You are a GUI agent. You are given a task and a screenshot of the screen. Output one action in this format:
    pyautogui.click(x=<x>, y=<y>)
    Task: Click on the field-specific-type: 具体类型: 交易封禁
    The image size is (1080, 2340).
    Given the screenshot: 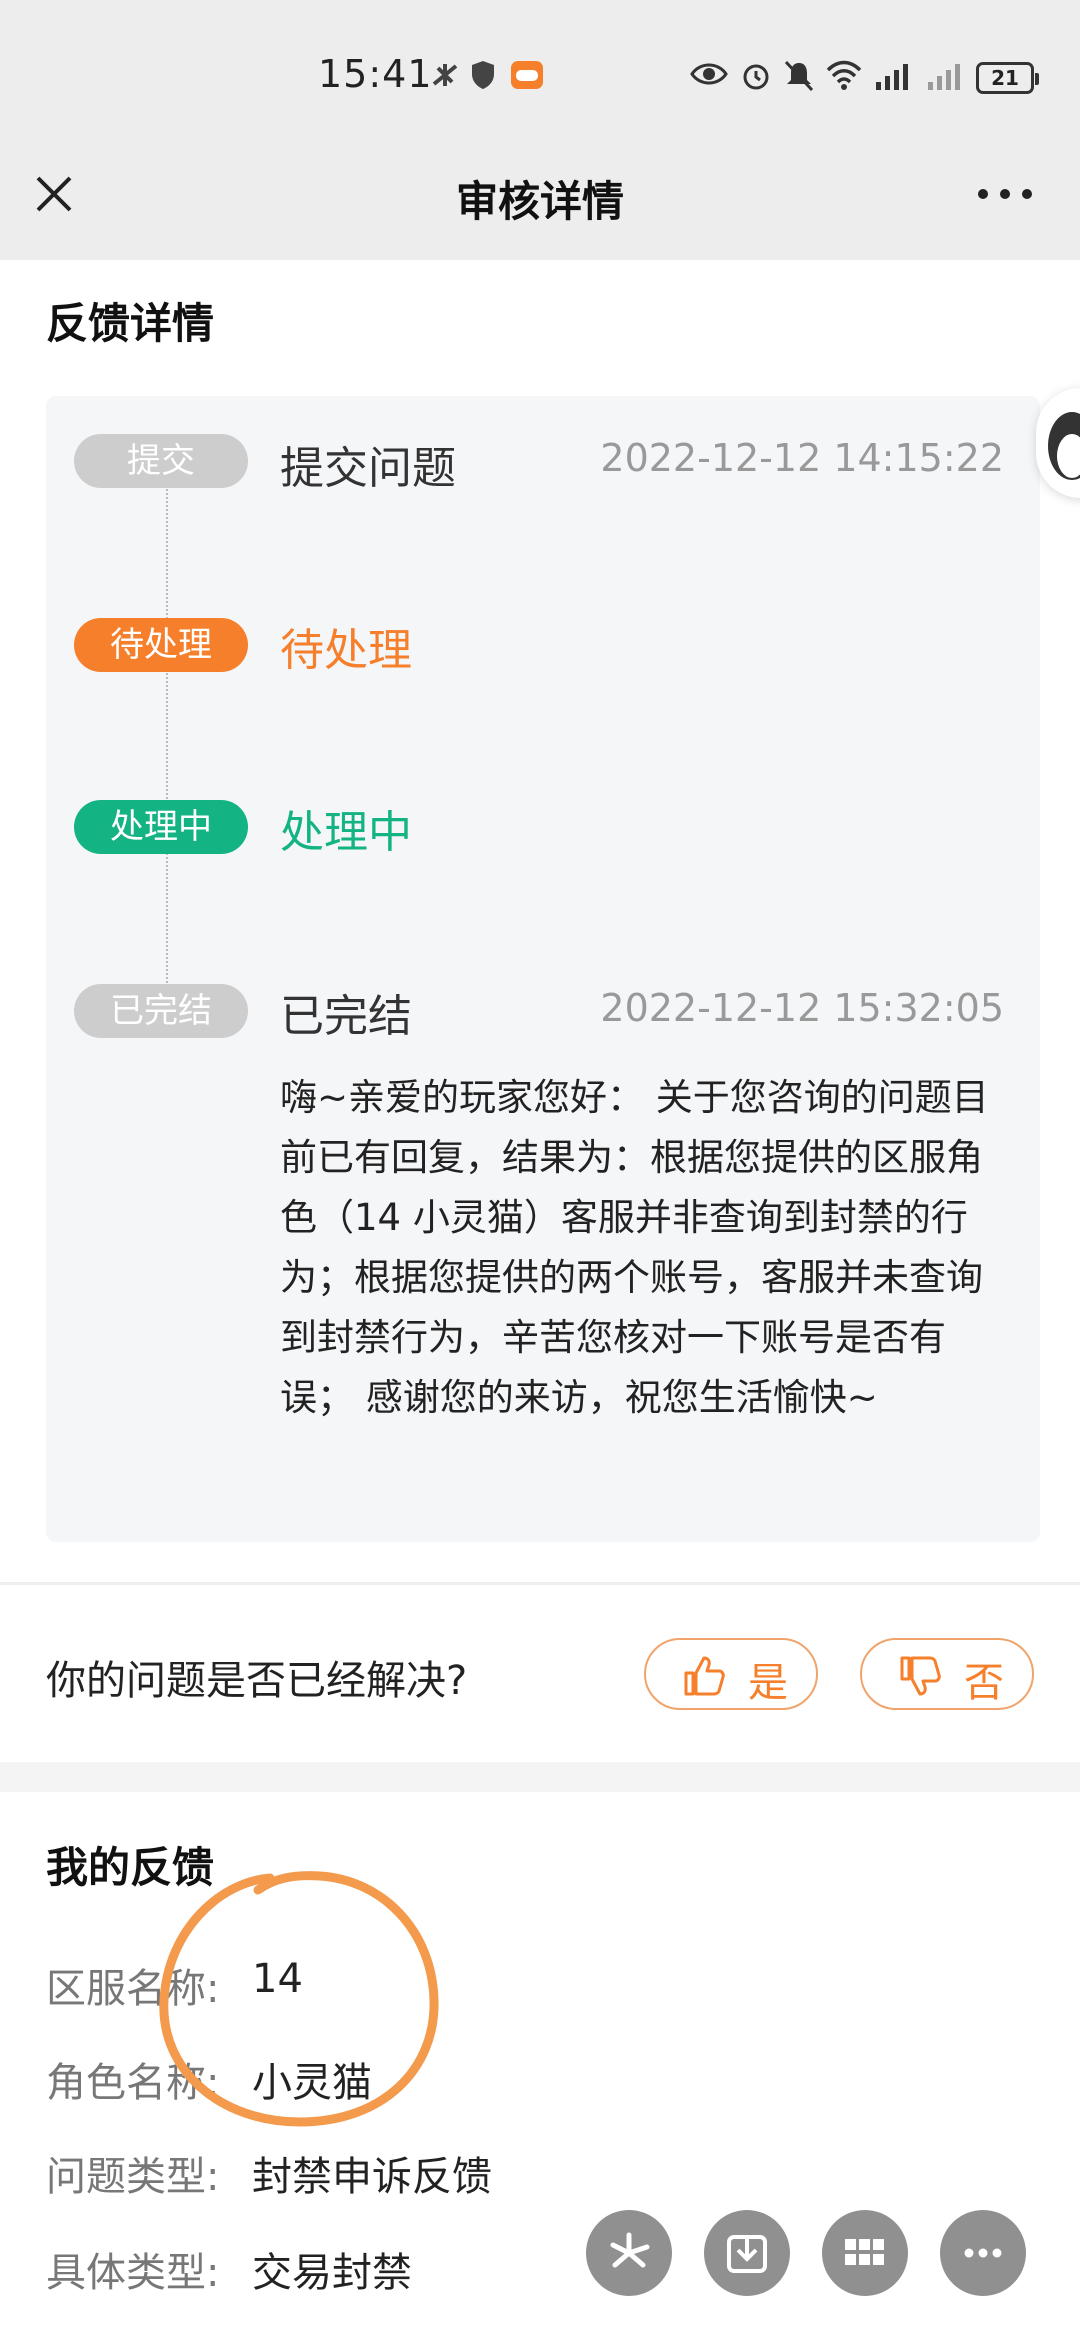 What is the action you would take?
    pyautogui.click(x=229, y=2269)
    